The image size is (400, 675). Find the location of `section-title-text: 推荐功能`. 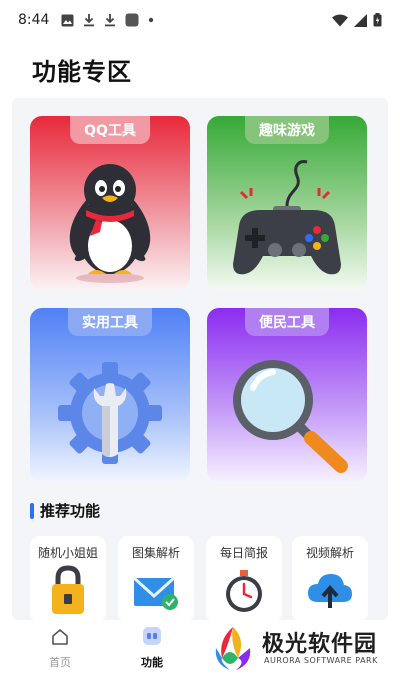

section-title-text: 推荐功能 is located at coordinates (70, 511).